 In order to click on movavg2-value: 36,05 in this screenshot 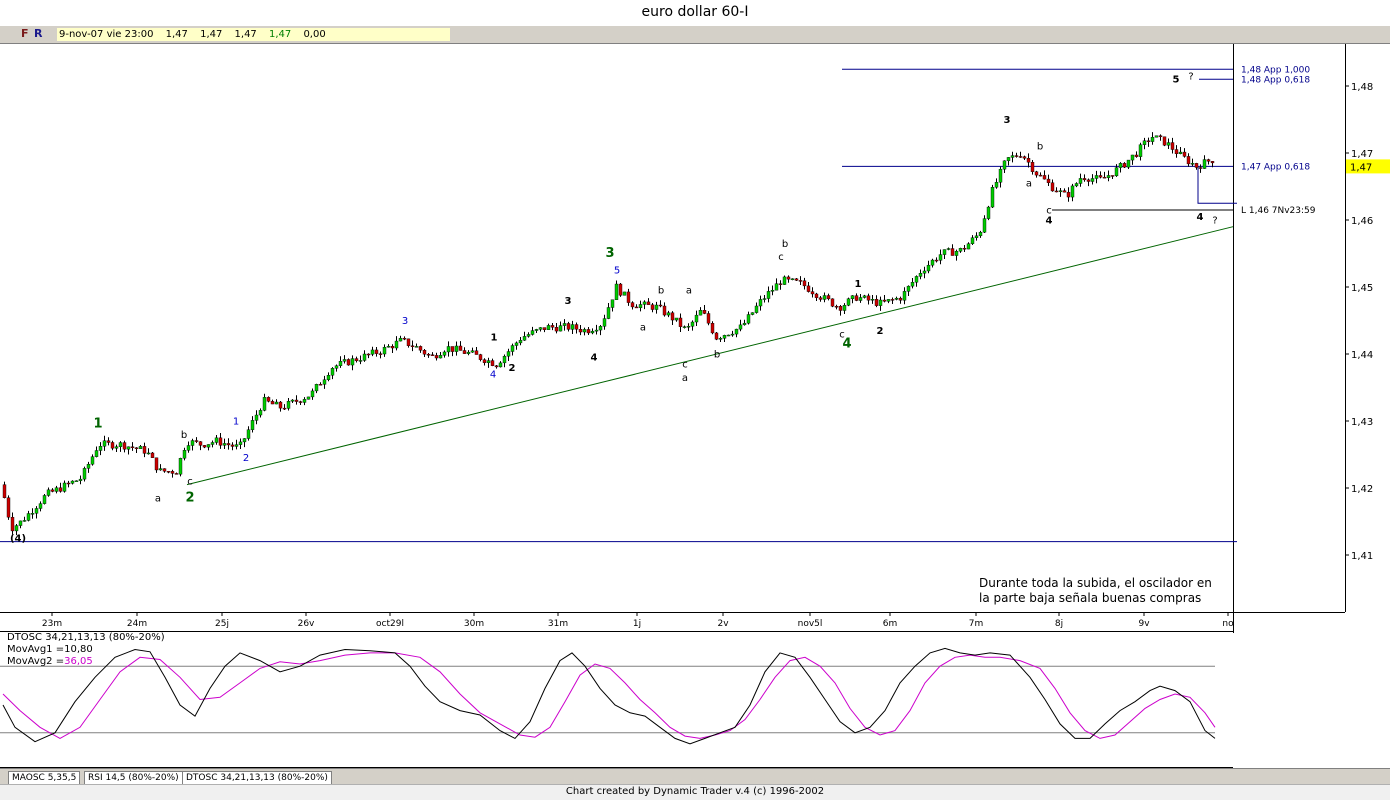, I will do `click(78, 661)`.